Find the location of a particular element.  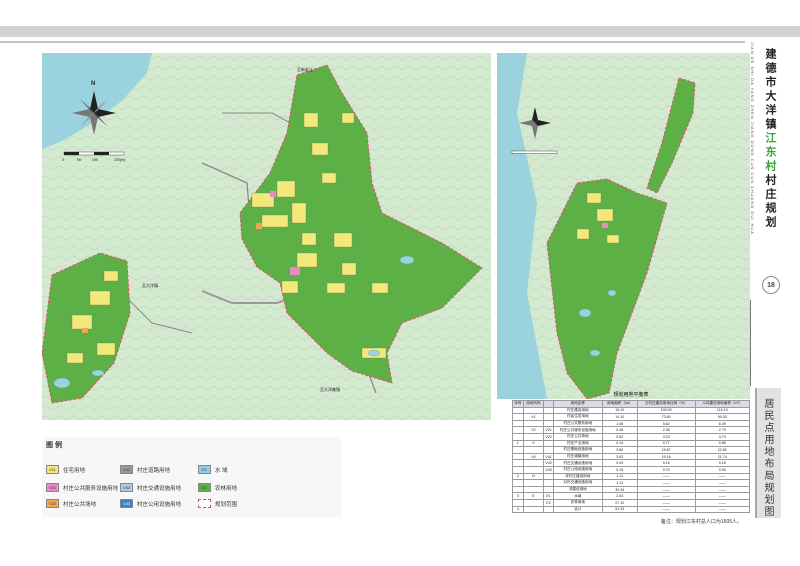

legend-label: 农林用地 is located at coordinates (226, 488).